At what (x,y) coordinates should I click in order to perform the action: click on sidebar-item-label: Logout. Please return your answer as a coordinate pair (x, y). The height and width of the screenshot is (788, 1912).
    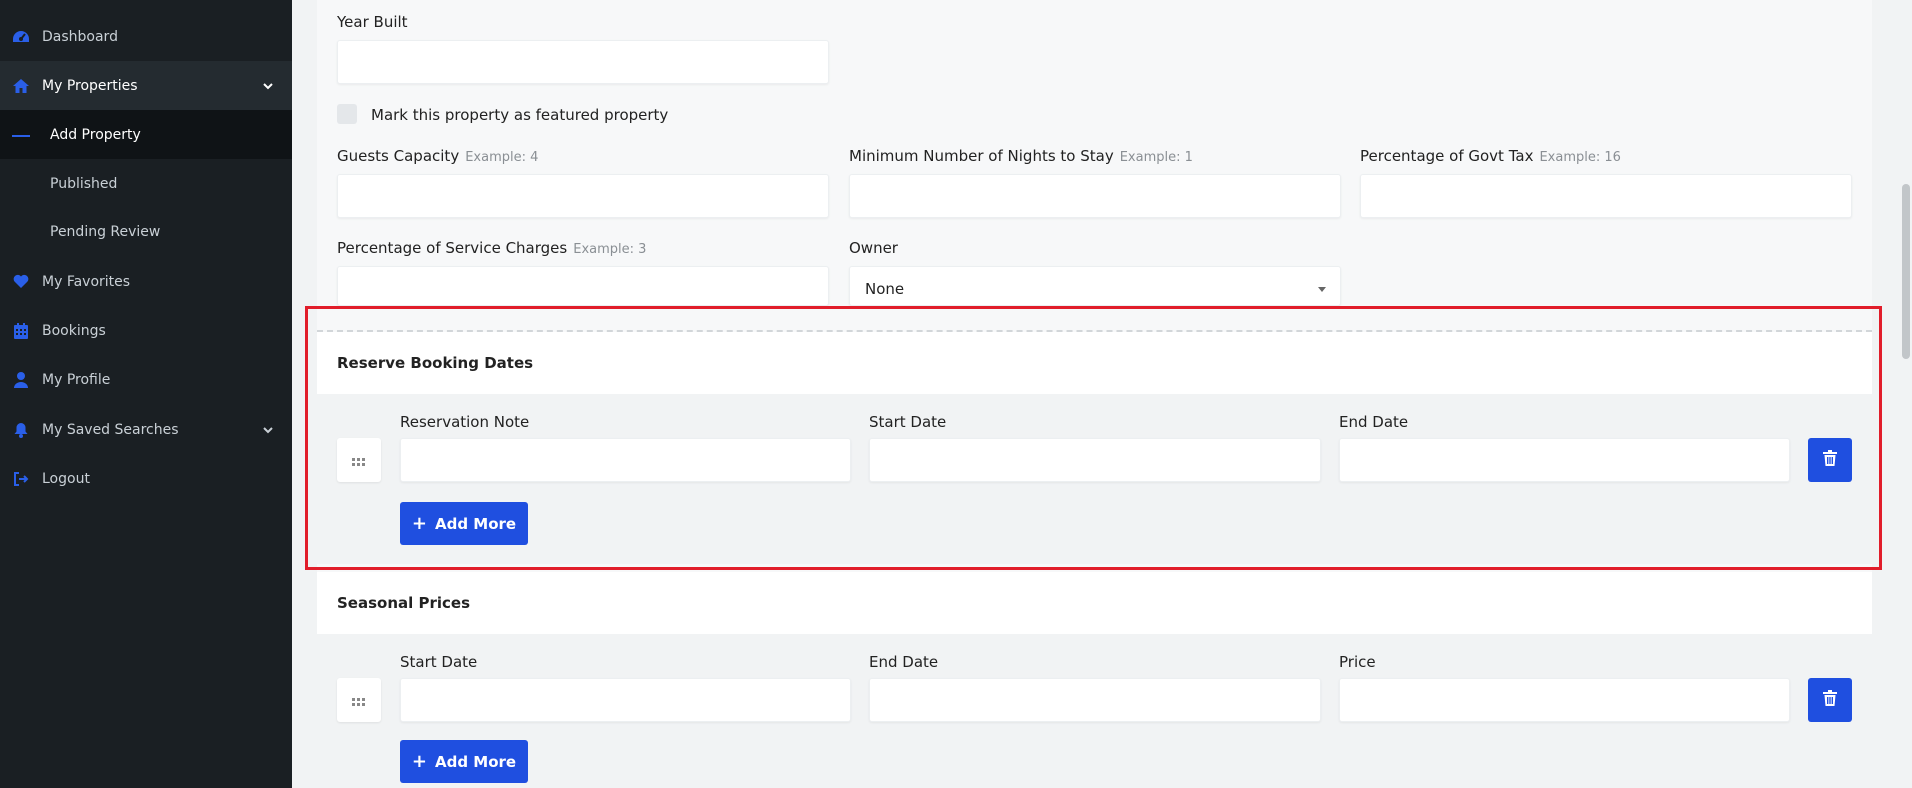
    Looking at the image, I should click on (66, 478).